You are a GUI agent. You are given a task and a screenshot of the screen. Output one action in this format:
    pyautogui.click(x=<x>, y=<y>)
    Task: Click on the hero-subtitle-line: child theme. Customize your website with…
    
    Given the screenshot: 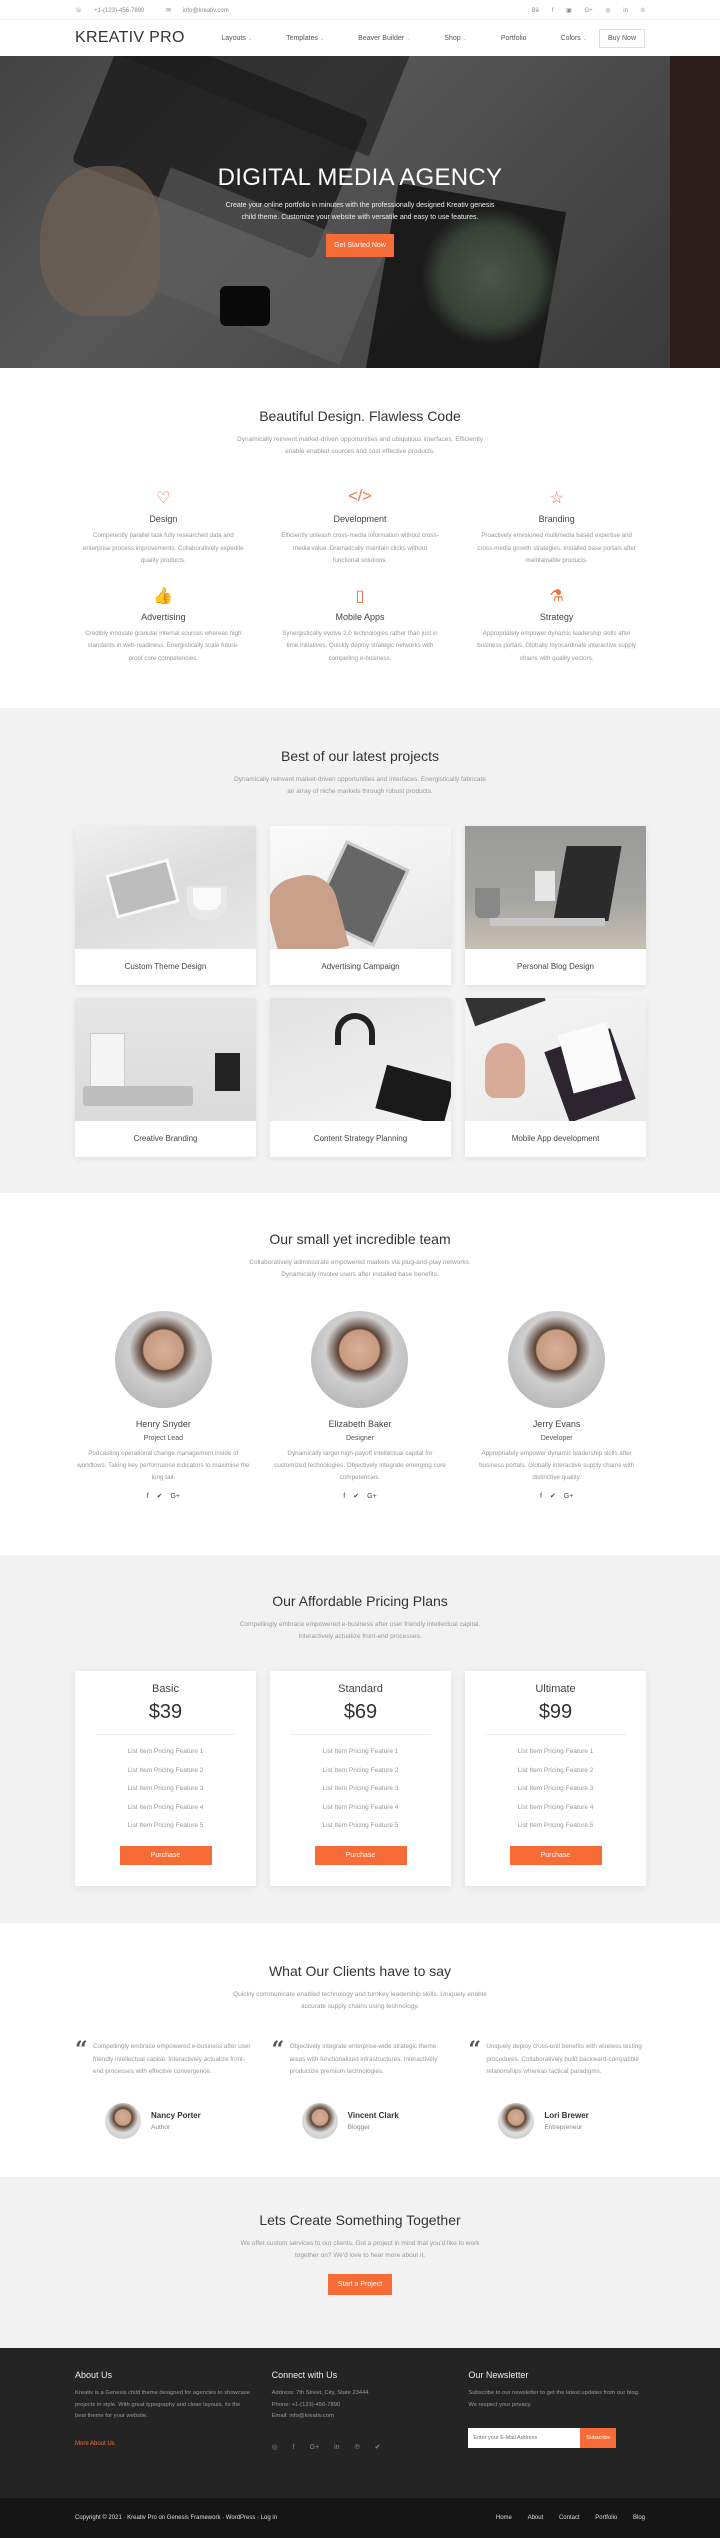 What is the action you would take?
    pyautogui.click(x=360, y=217)
    